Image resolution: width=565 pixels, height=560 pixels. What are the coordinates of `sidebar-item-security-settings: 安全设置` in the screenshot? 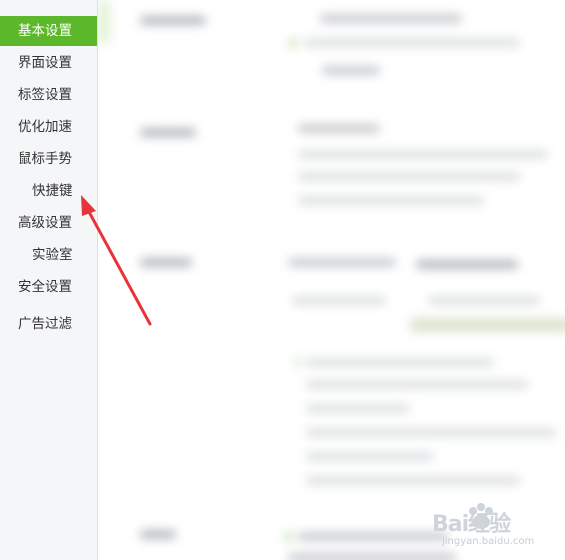 It's located at (48, 287).